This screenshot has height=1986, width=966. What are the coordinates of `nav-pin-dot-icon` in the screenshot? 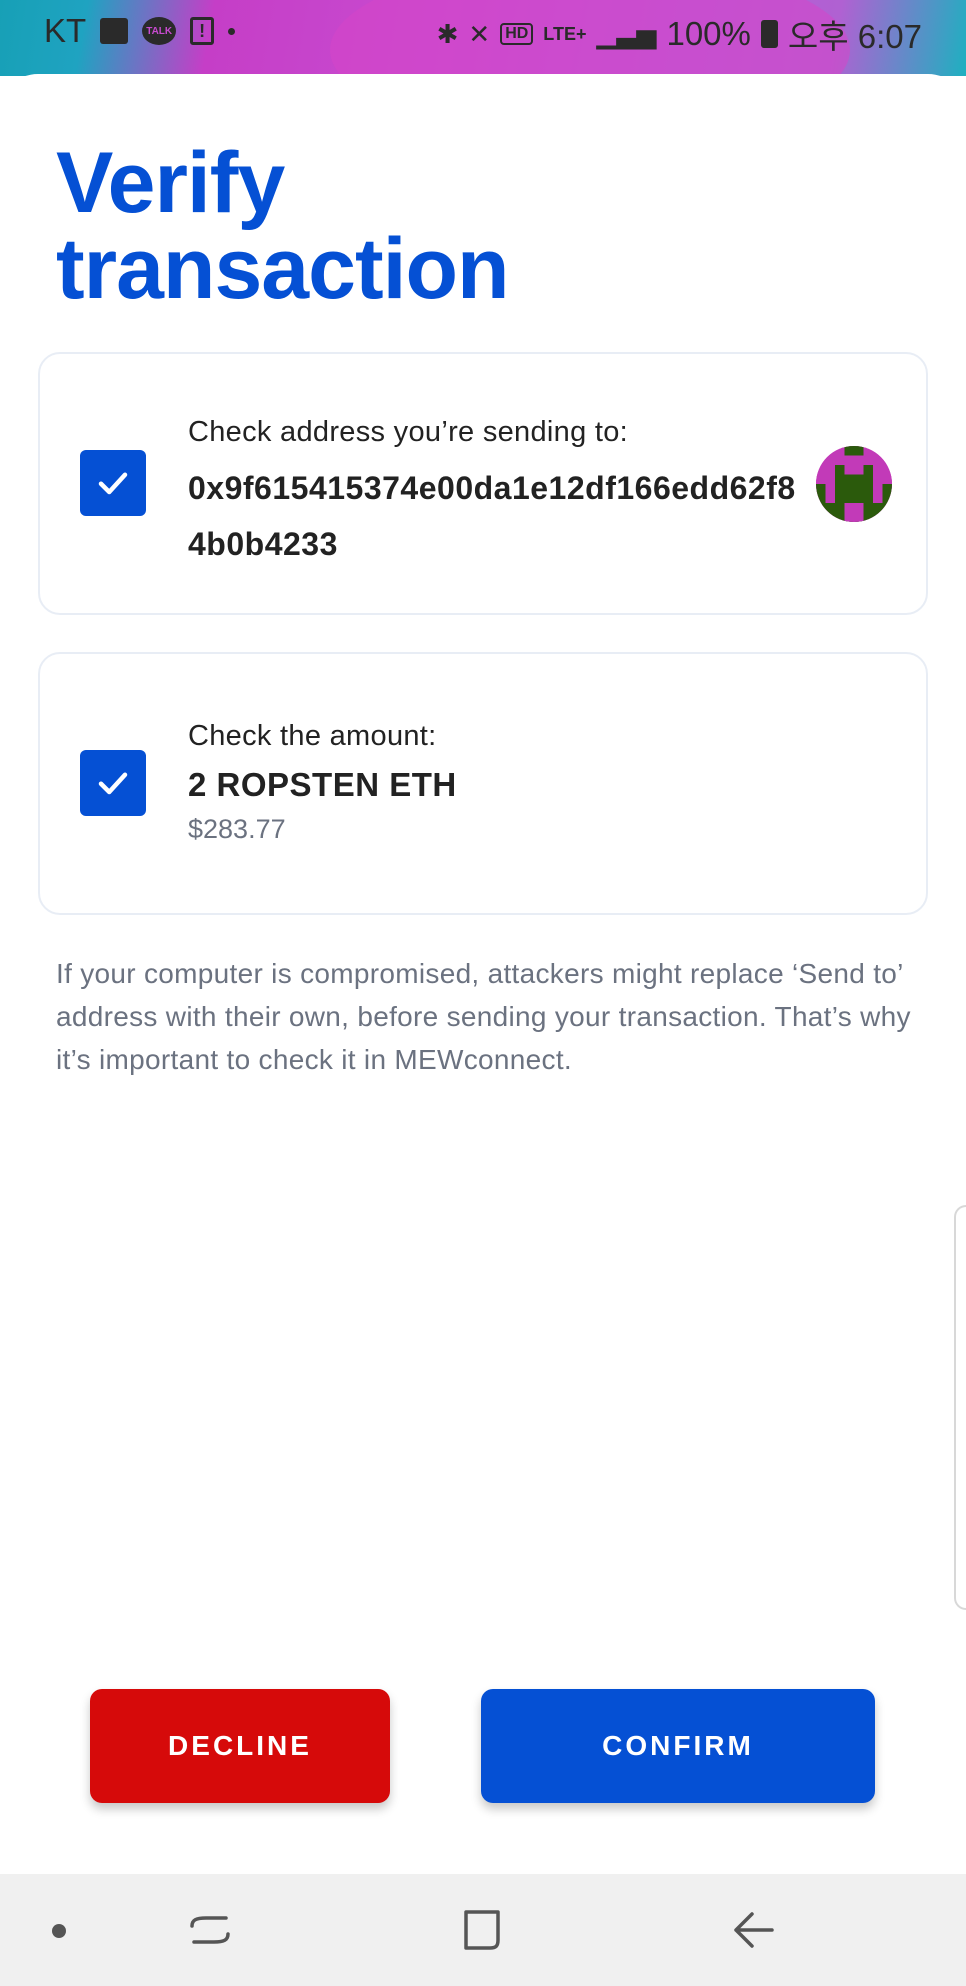 It's located at (59, 1931).